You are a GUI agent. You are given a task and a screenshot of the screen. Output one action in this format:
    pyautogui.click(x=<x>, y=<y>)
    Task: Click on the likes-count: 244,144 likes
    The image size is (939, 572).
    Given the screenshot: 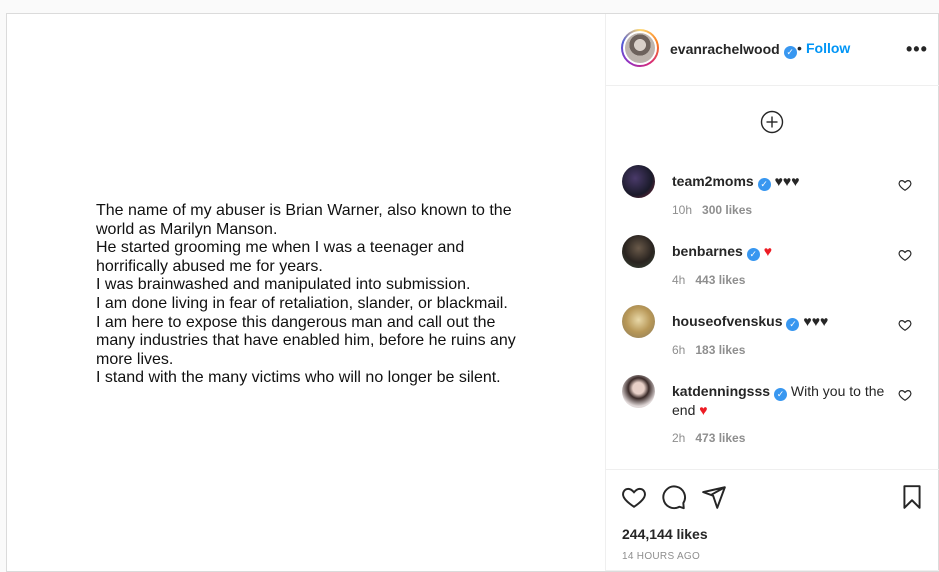 What is the action you would take?
    pyautogui.click(x=665, y=534)
    